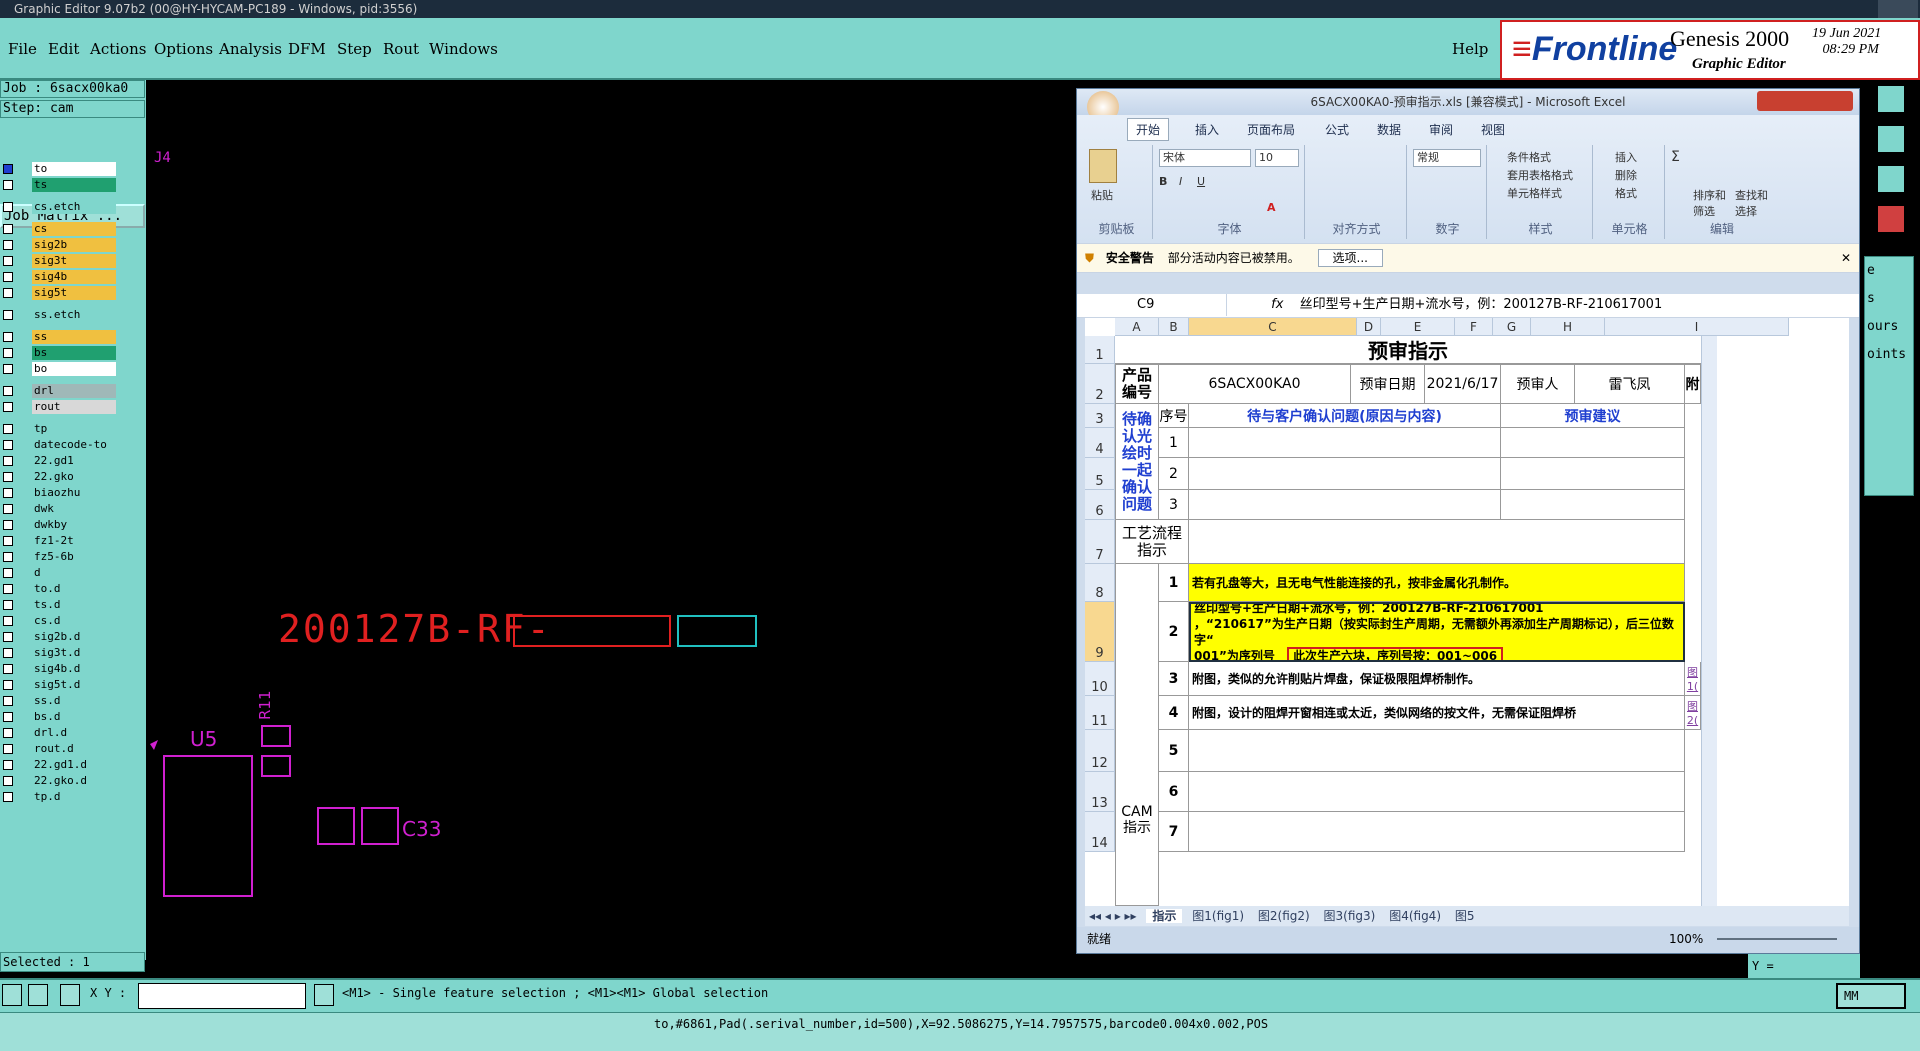  I want to click on menu-edit: Edit, so click(63, 49).